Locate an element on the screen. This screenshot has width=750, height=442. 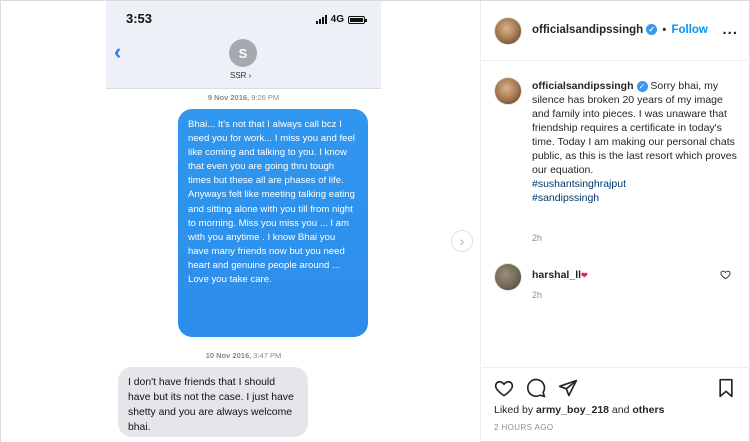
action-icons is located at coordinates (536, 388).